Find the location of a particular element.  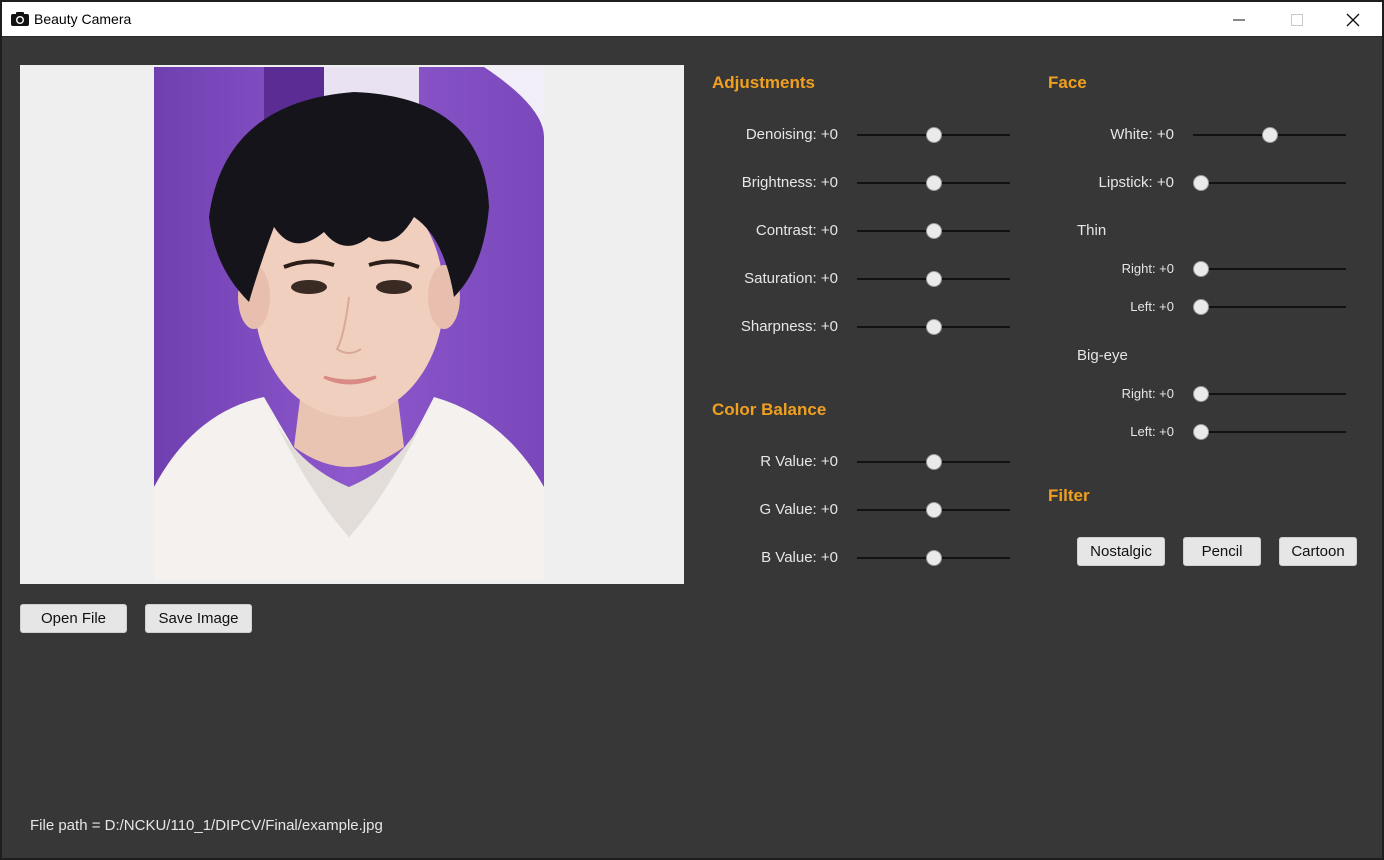

close-button is located at coordinates (1353, 19).